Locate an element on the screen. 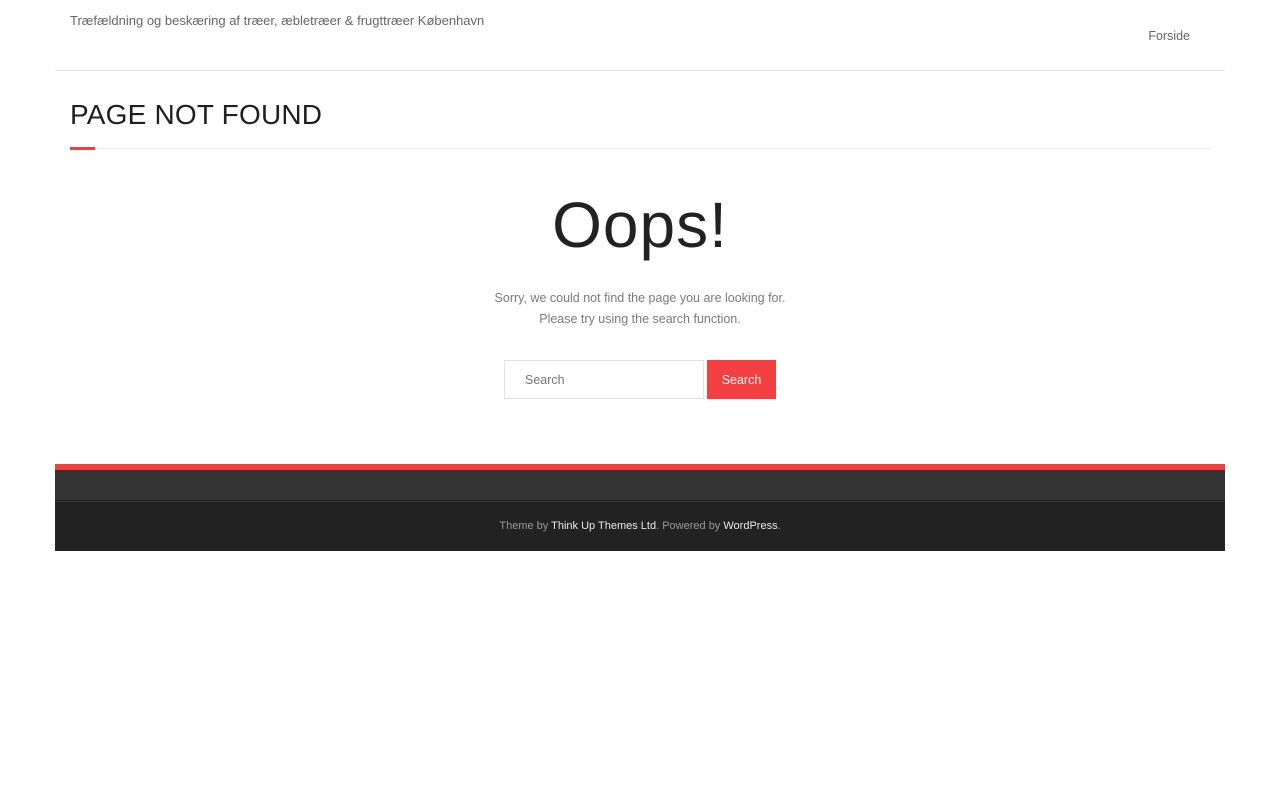  page-title: PAGE NOT FOUND is located at coordinates (196, 114).